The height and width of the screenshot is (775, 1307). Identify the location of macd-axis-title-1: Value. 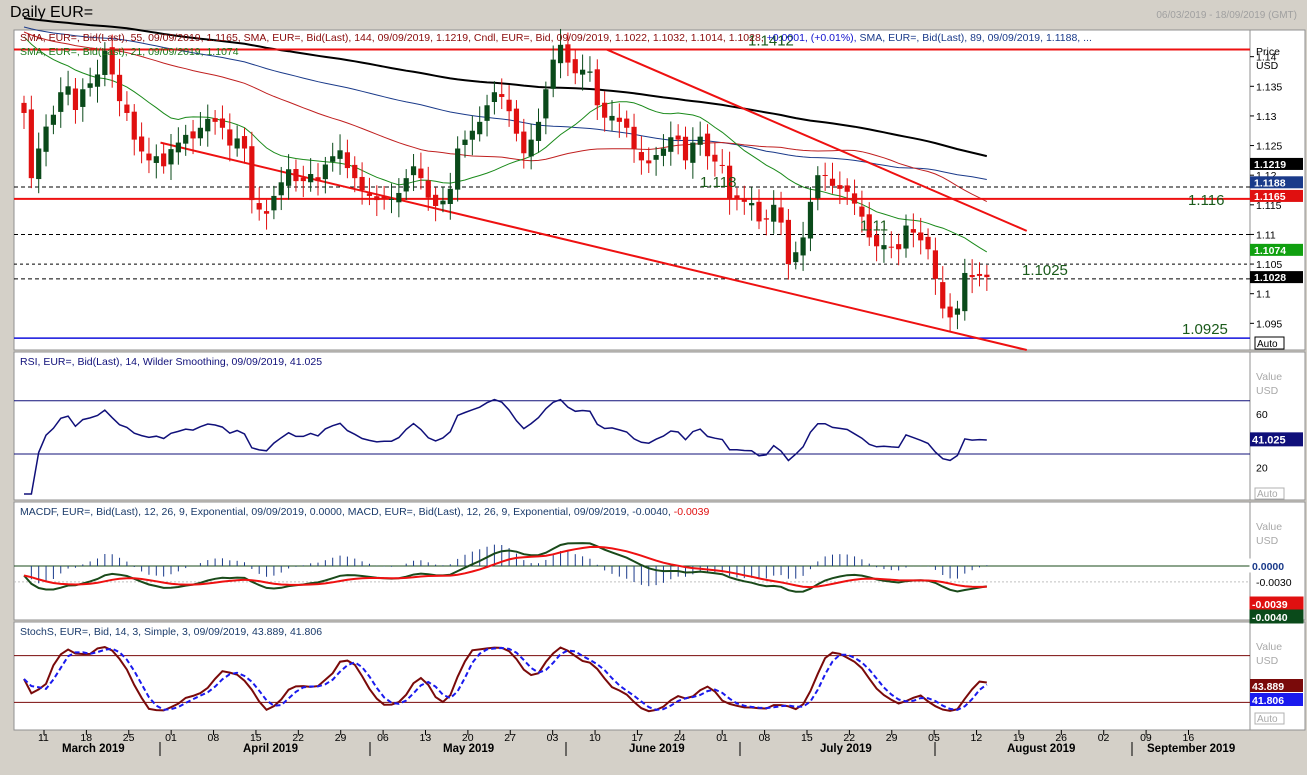
(1269, 527).